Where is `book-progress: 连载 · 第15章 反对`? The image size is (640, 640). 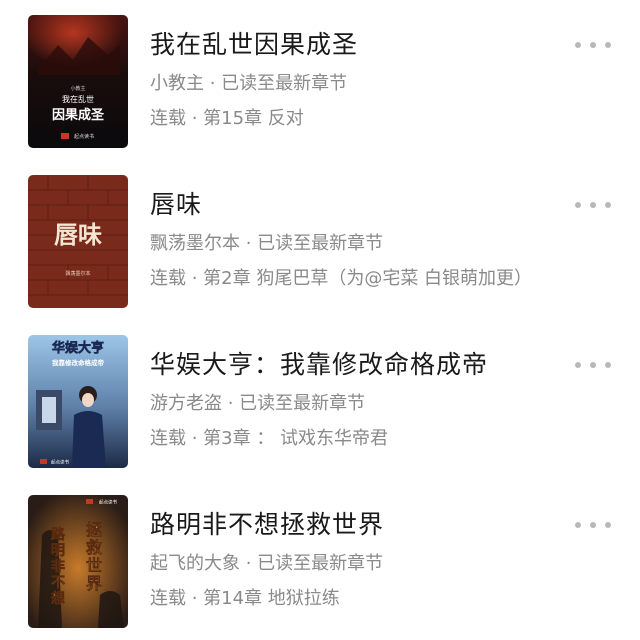
book-progress: 连载 · 第15章 反对 is located at coordinates (227, 118).